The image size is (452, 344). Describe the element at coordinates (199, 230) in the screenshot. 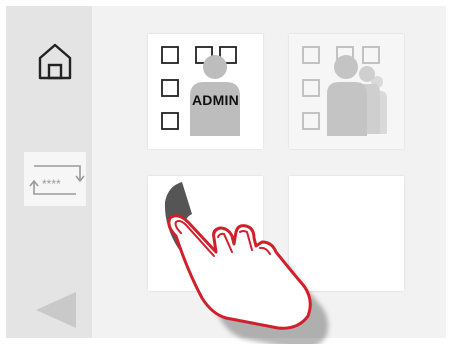

I see `phone-handset-icon` at that location.